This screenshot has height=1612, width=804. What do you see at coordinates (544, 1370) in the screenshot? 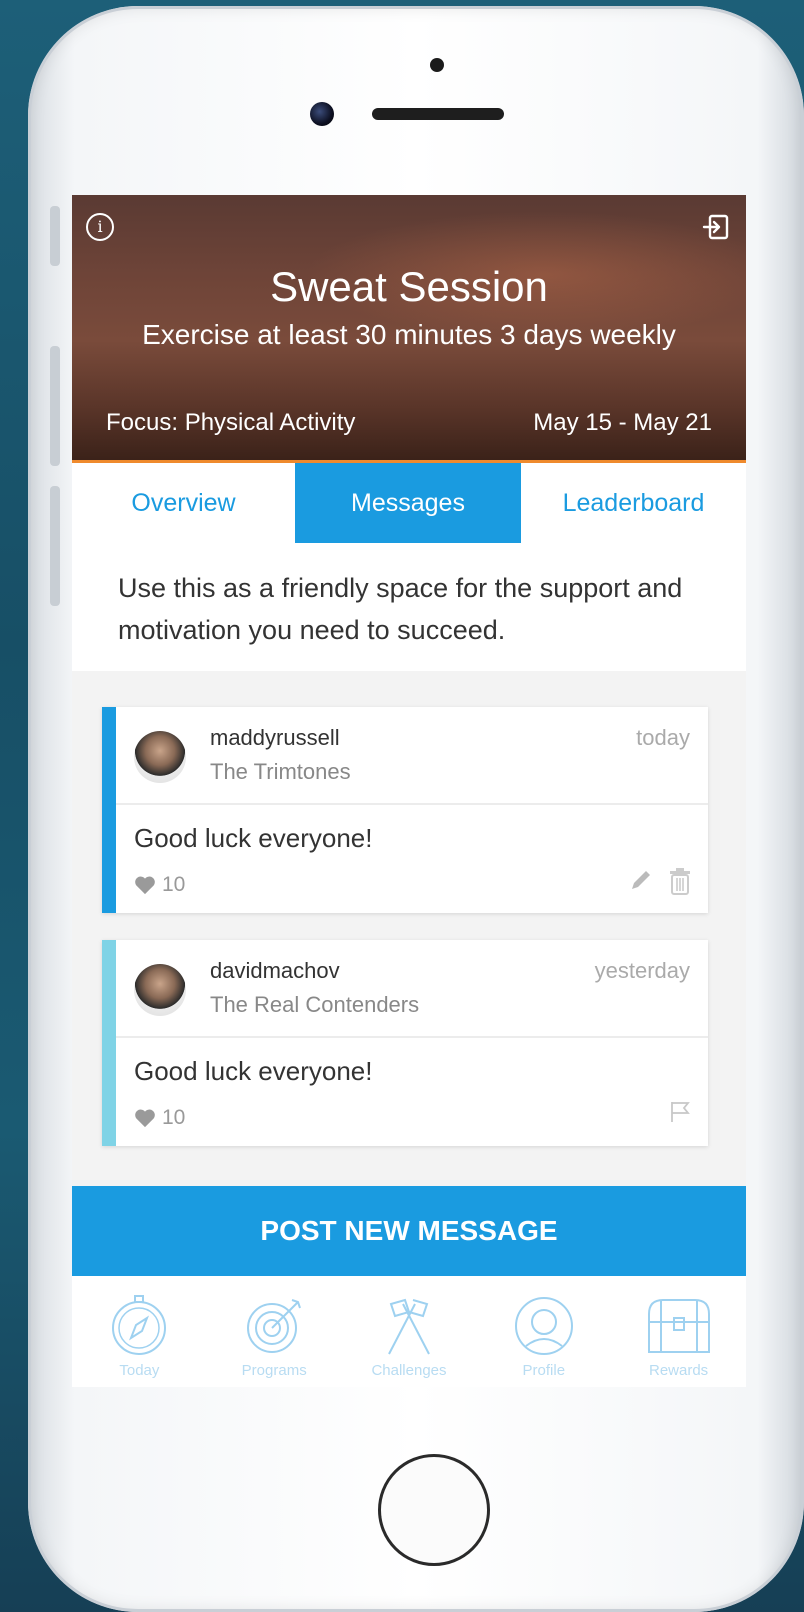
I see `nav-label: Profile` at bounding box center [544, 1370].